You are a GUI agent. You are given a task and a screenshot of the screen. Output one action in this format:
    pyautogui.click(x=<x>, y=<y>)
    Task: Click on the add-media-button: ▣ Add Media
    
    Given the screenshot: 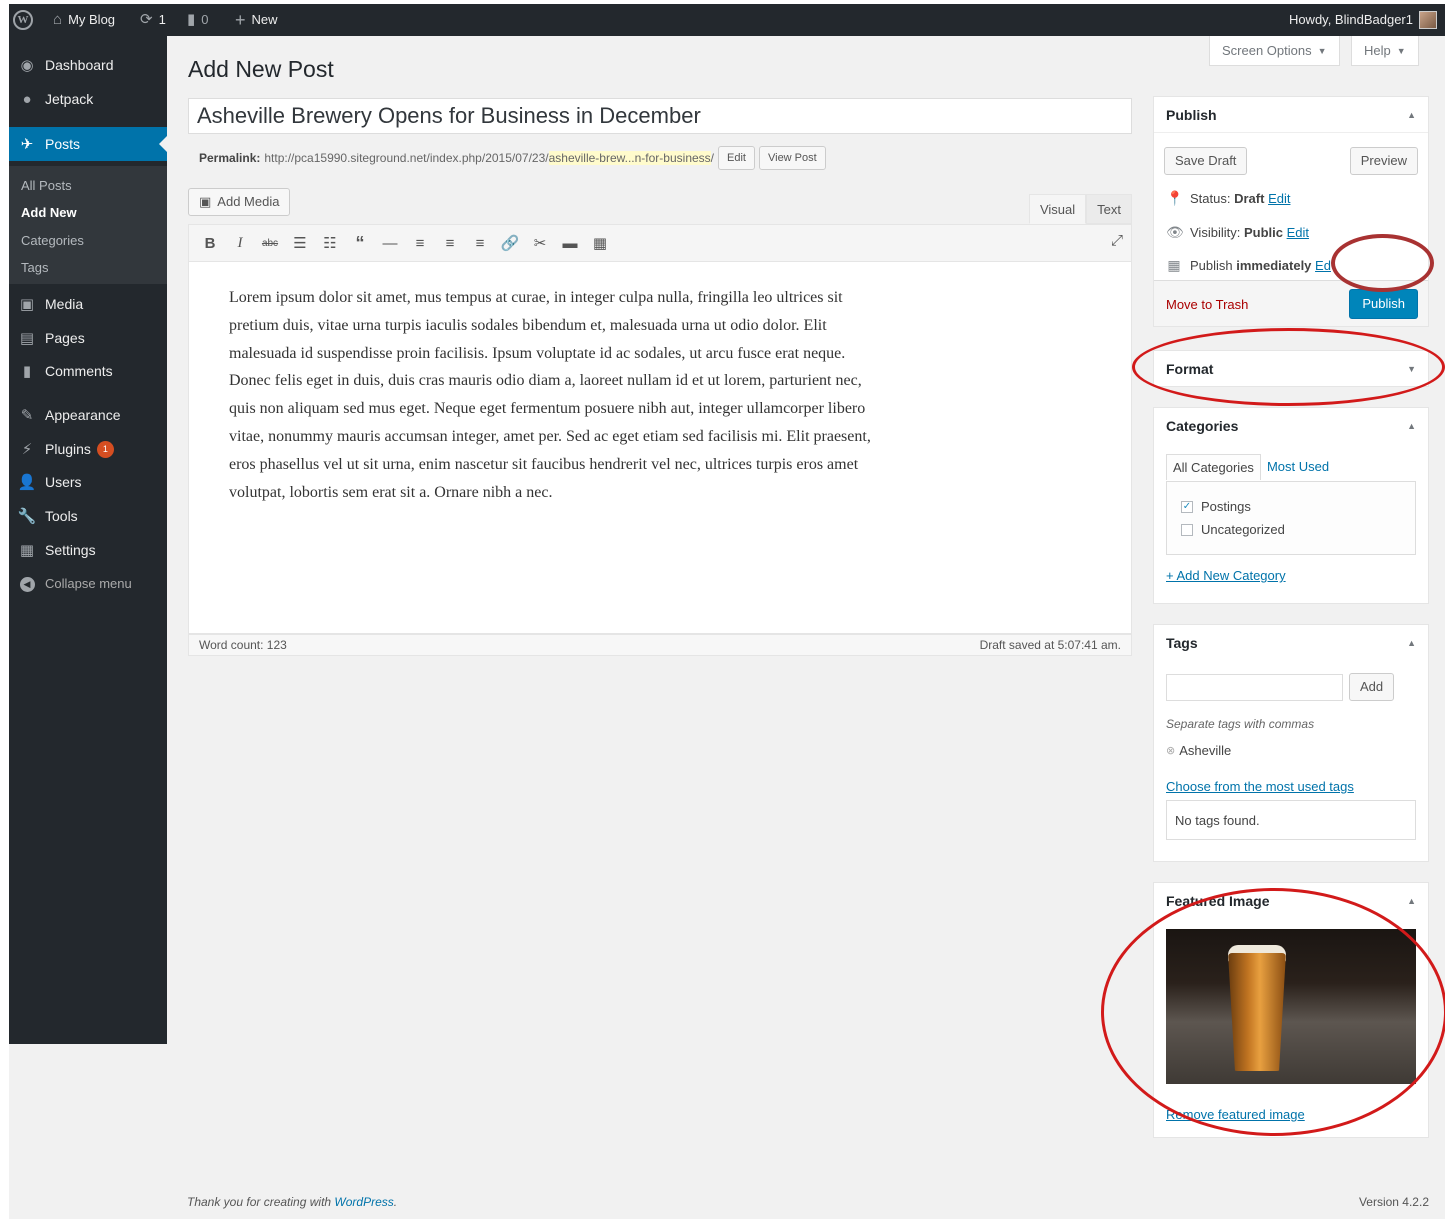 What is the action you would take?
    pyautogui.click(x=239, y=202)
    